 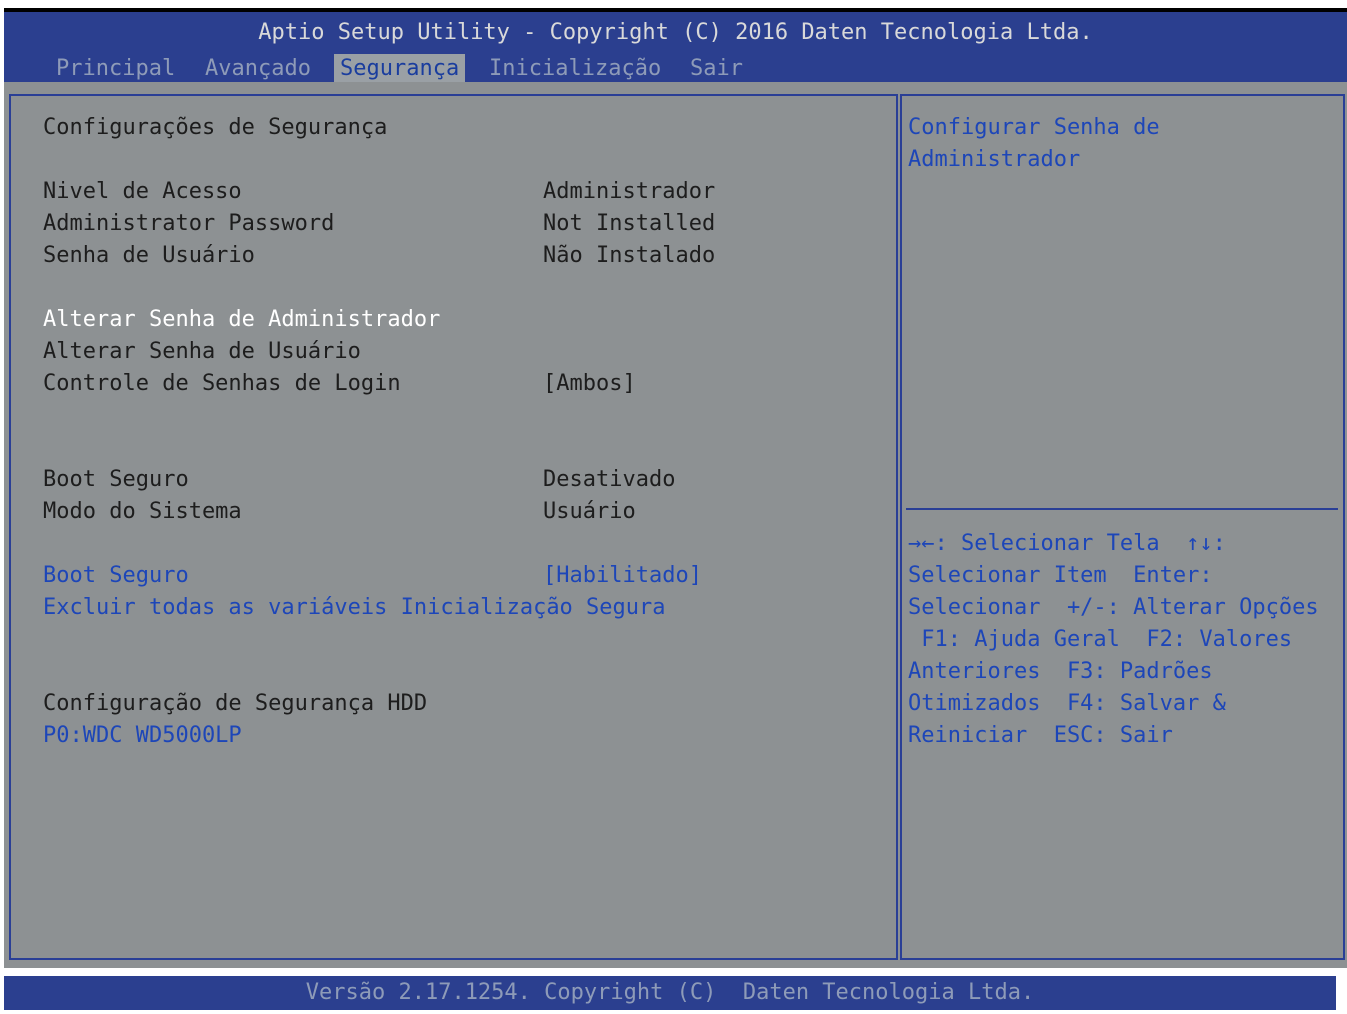 I want to click on info-value-access-level: Administrador, so click(x=629, y=191).